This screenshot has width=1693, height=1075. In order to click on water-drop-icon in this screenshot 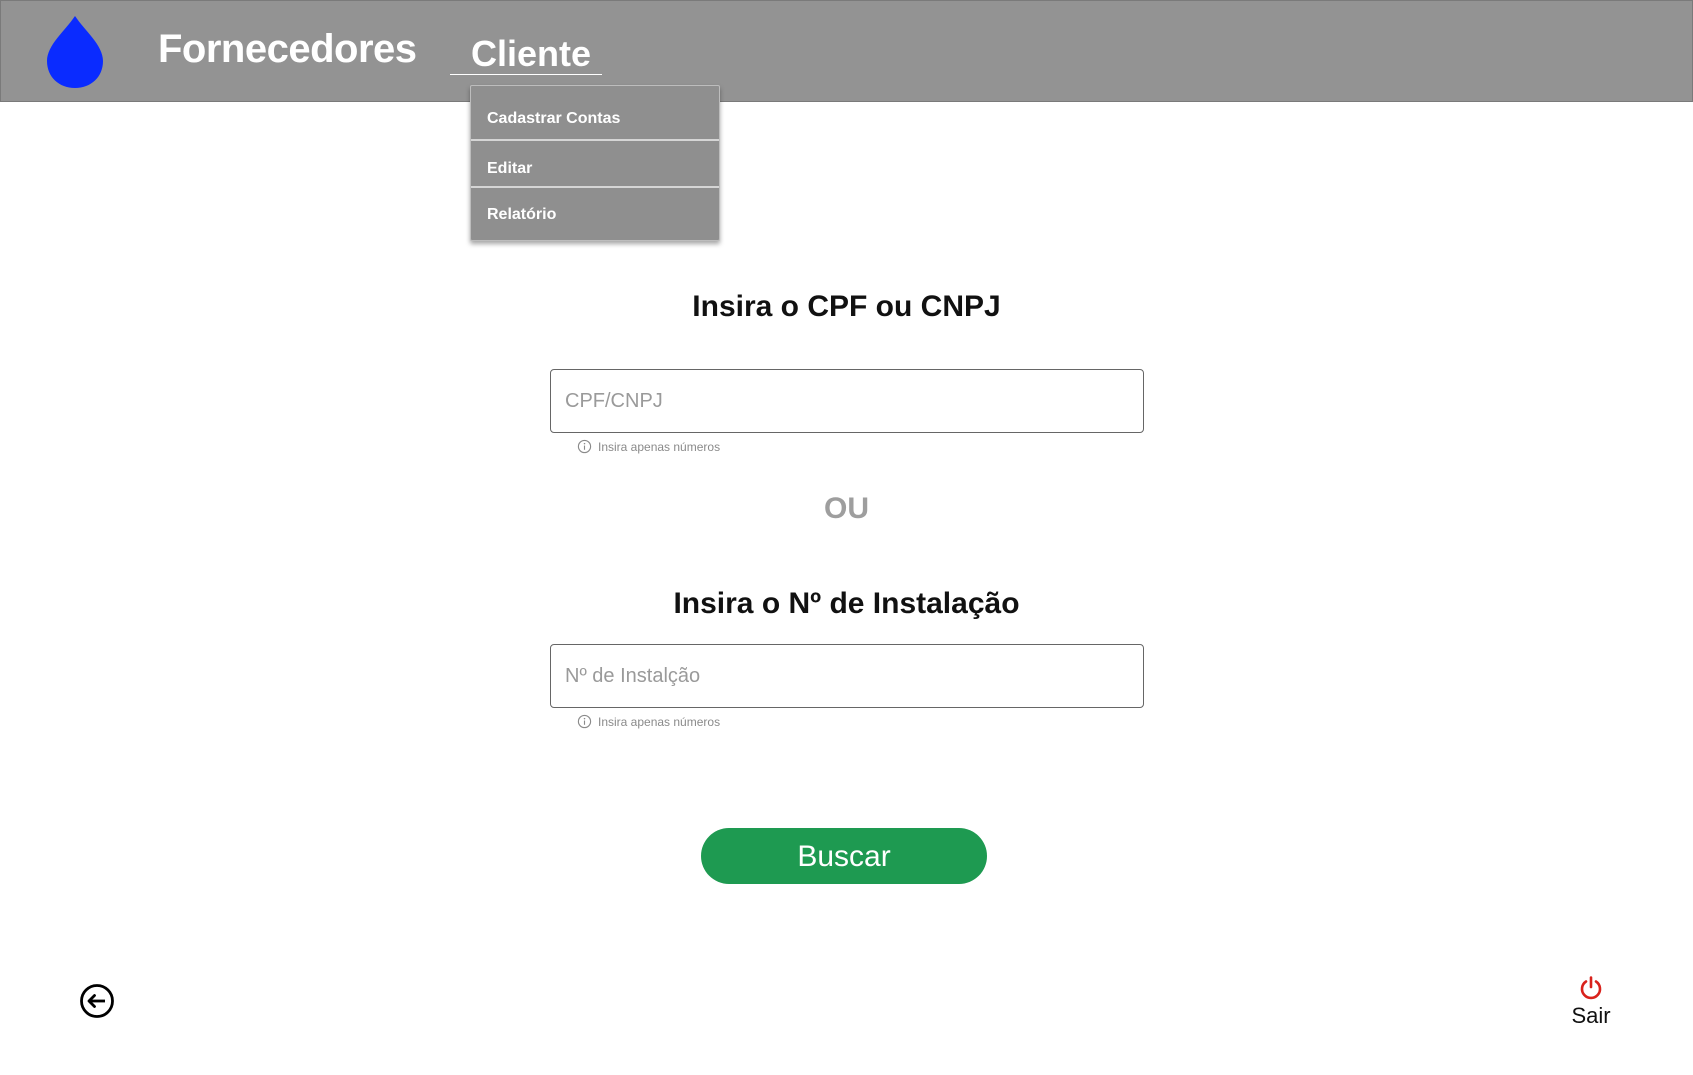, I will do `click(75, 52)`.